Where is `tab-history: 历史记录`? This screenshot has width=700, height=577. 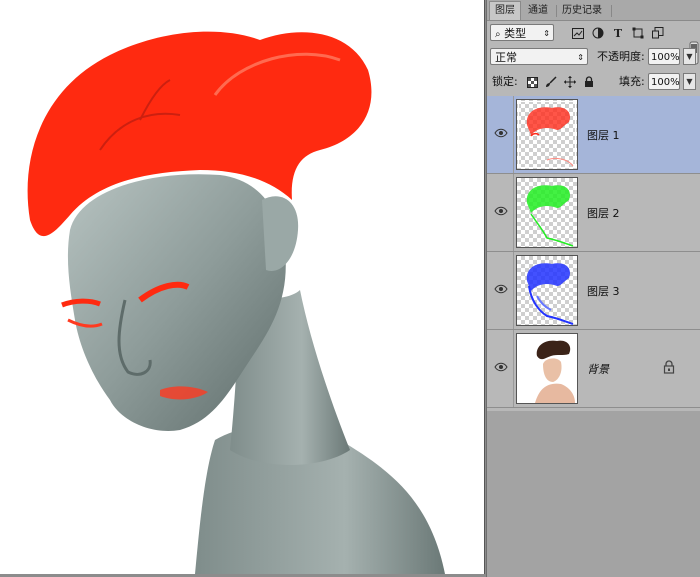
tab-history: 历史记录 is located at coordinates (582, 11).